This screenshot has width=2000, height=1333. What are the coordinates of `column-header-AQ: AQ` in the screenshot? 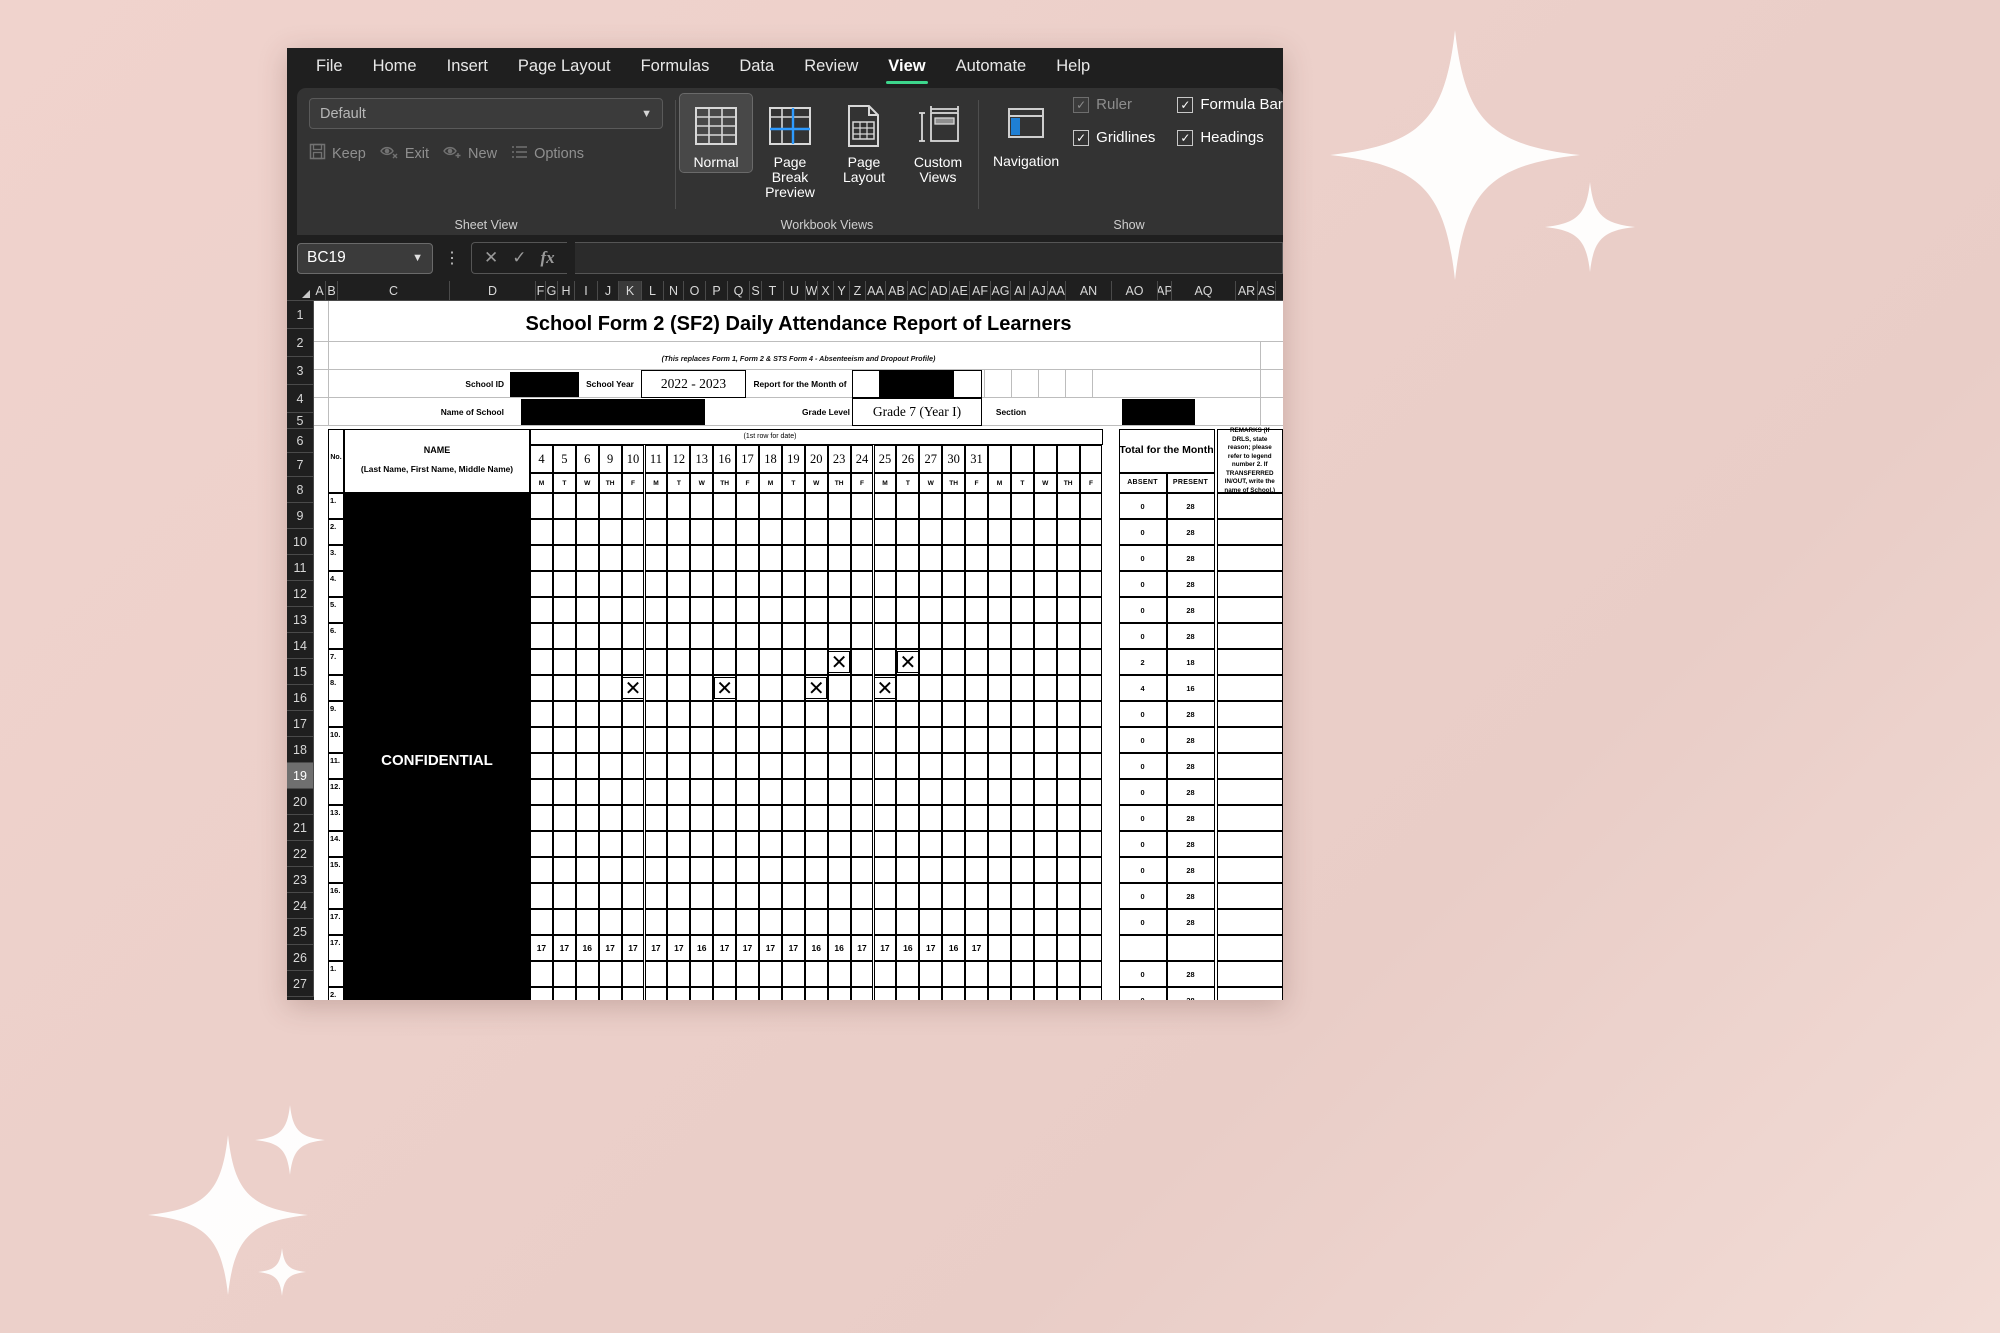 It's located at (1204, 290).